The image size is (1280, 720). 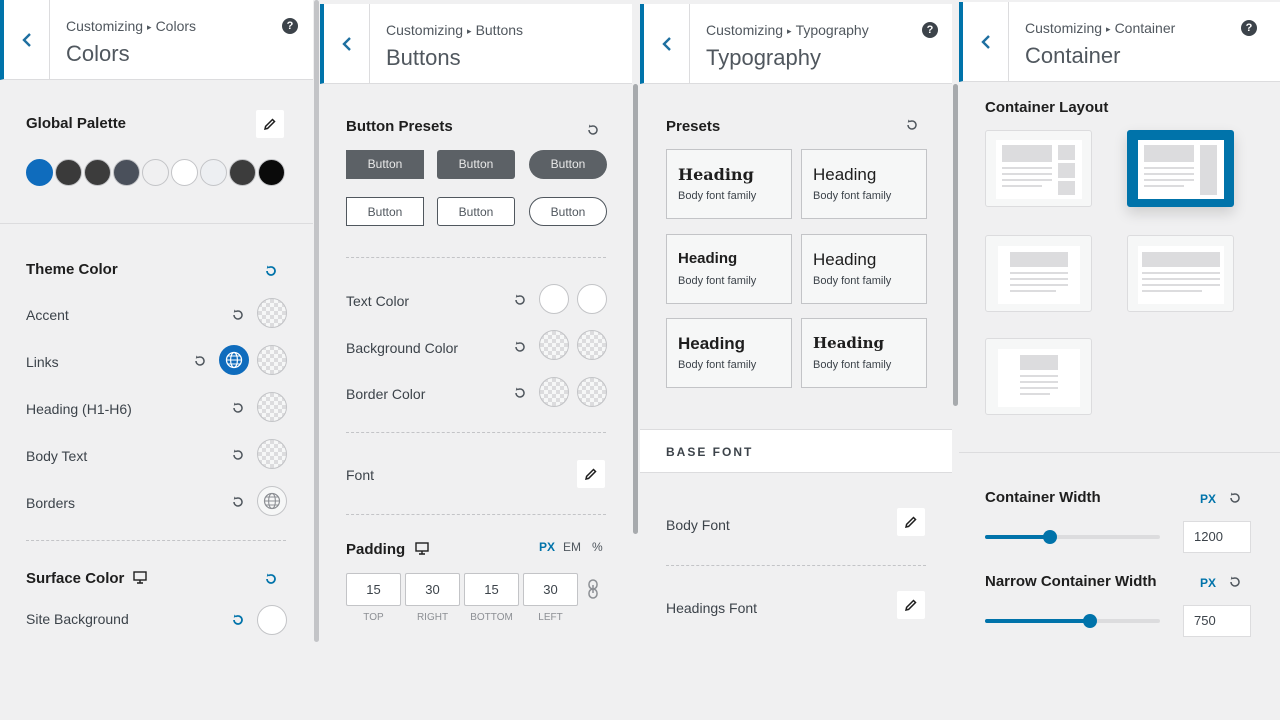 What do you see at coordinates (554, 299) in the screenshot?
I see `text-color-swatch` at bounding box center [554, 299].